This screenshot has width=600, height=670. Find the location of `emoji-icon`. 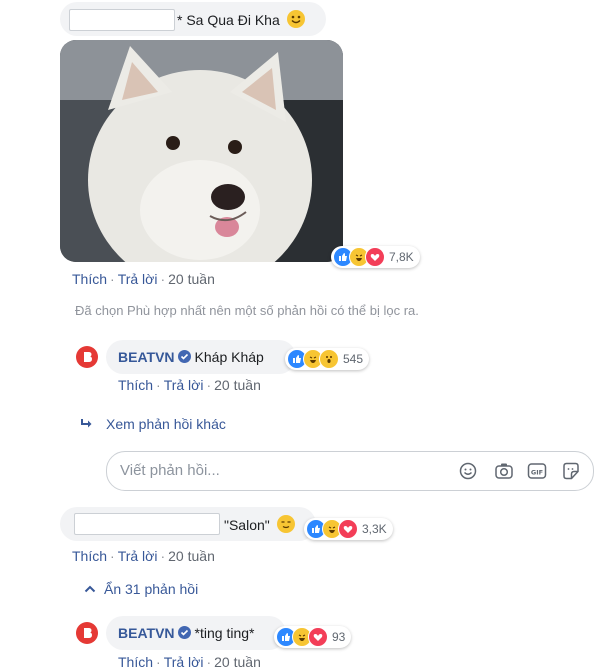

emoji-icon is located at coordinates (468, 473).